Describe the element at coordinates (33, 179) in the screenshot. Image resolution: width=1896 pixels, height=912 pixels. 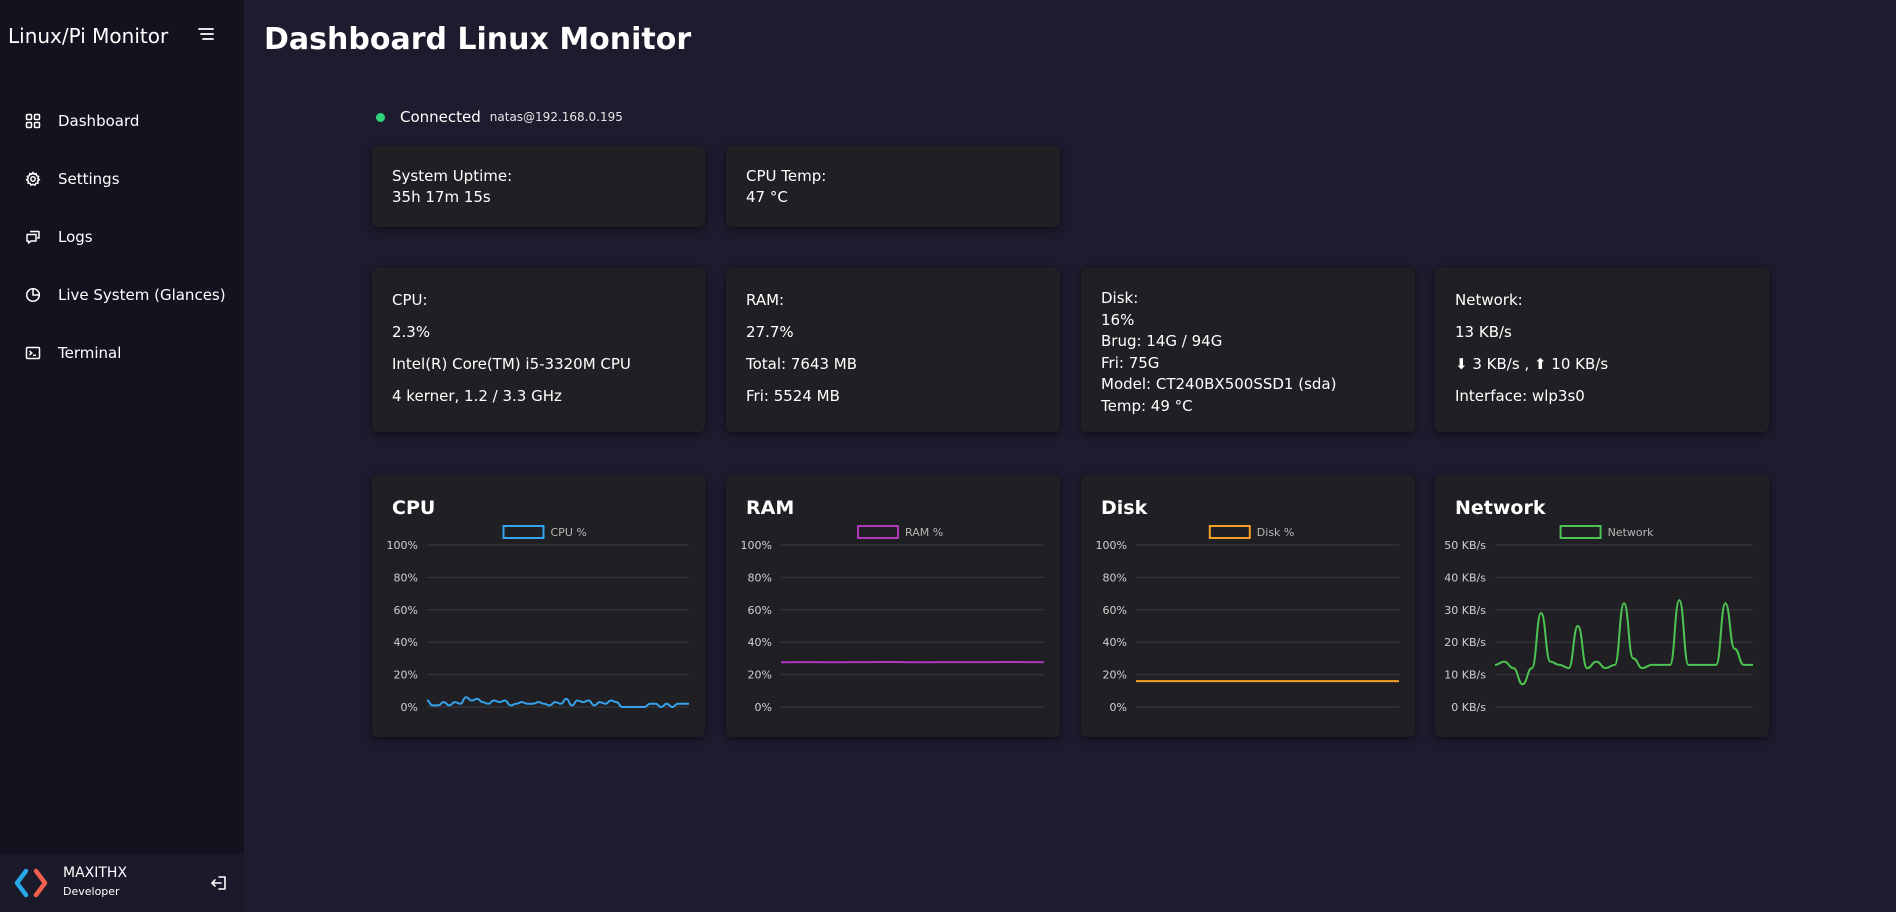
I see `gear-icon` at that location.